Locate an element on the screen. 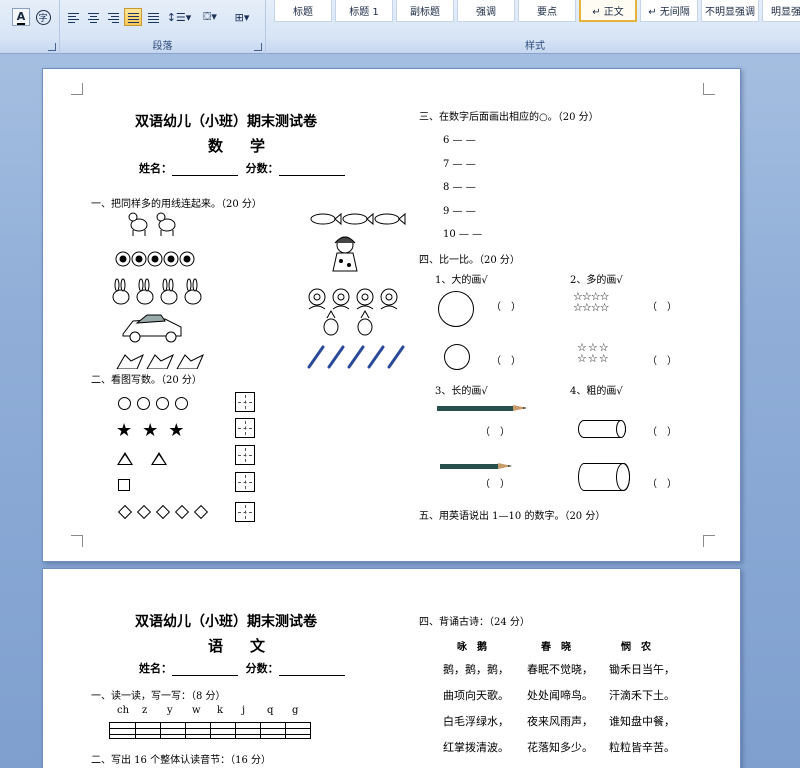 The width and height of the screenshot is (800, 768). number-line: 8 — — is located at coordinates (459, 187).